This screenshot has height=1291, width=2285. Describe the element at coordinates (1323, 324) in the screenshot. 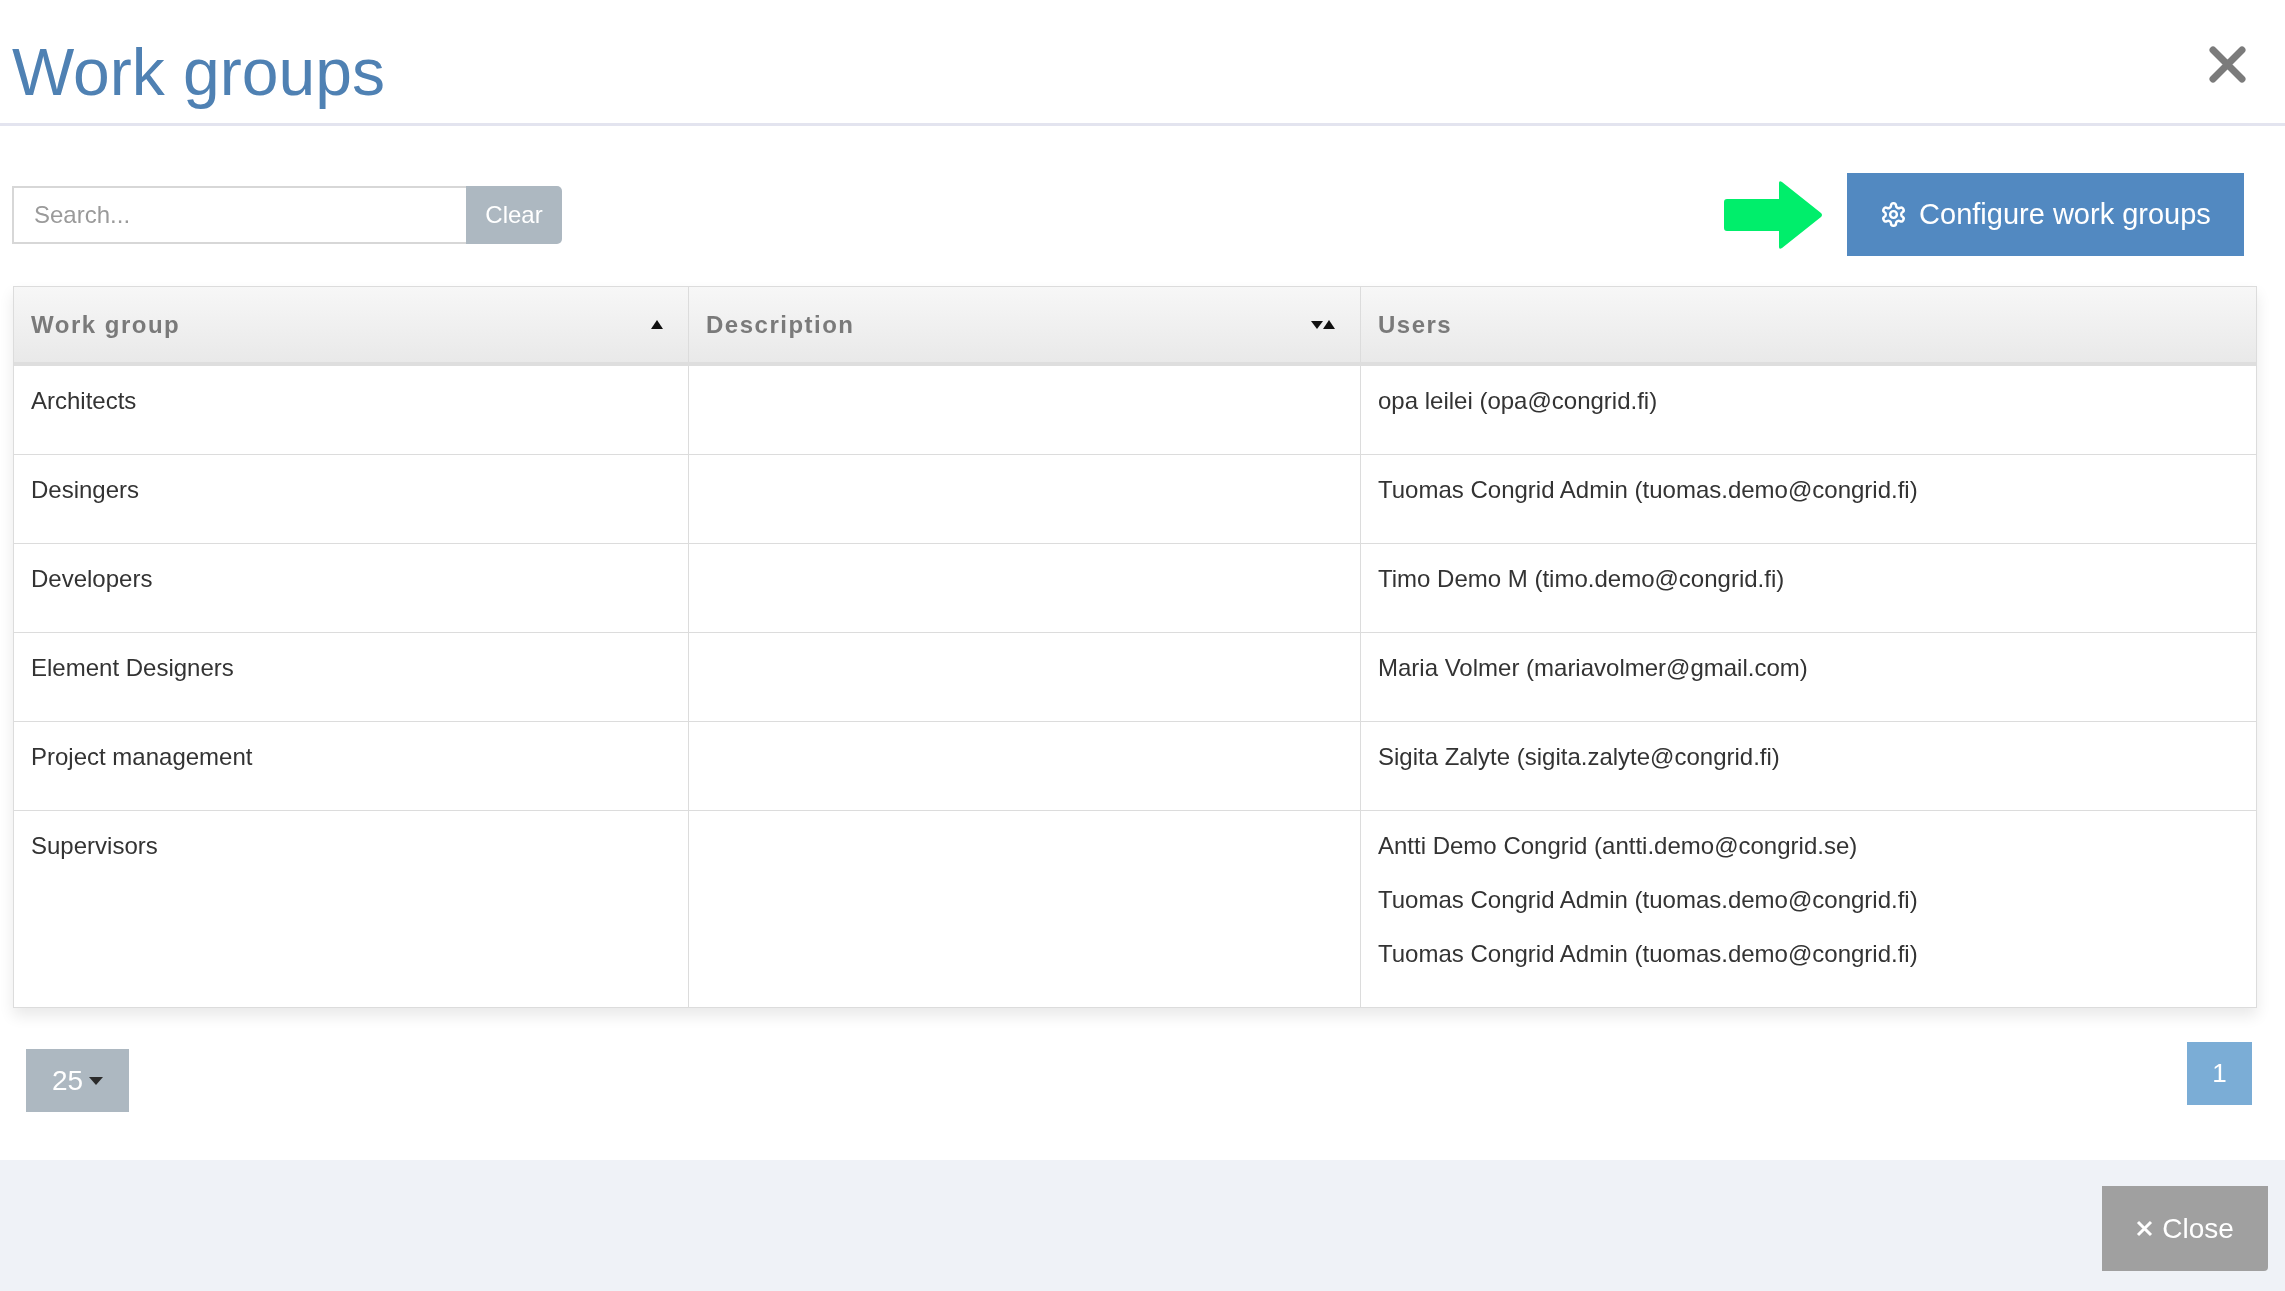

I see `sort-icon` at that location.